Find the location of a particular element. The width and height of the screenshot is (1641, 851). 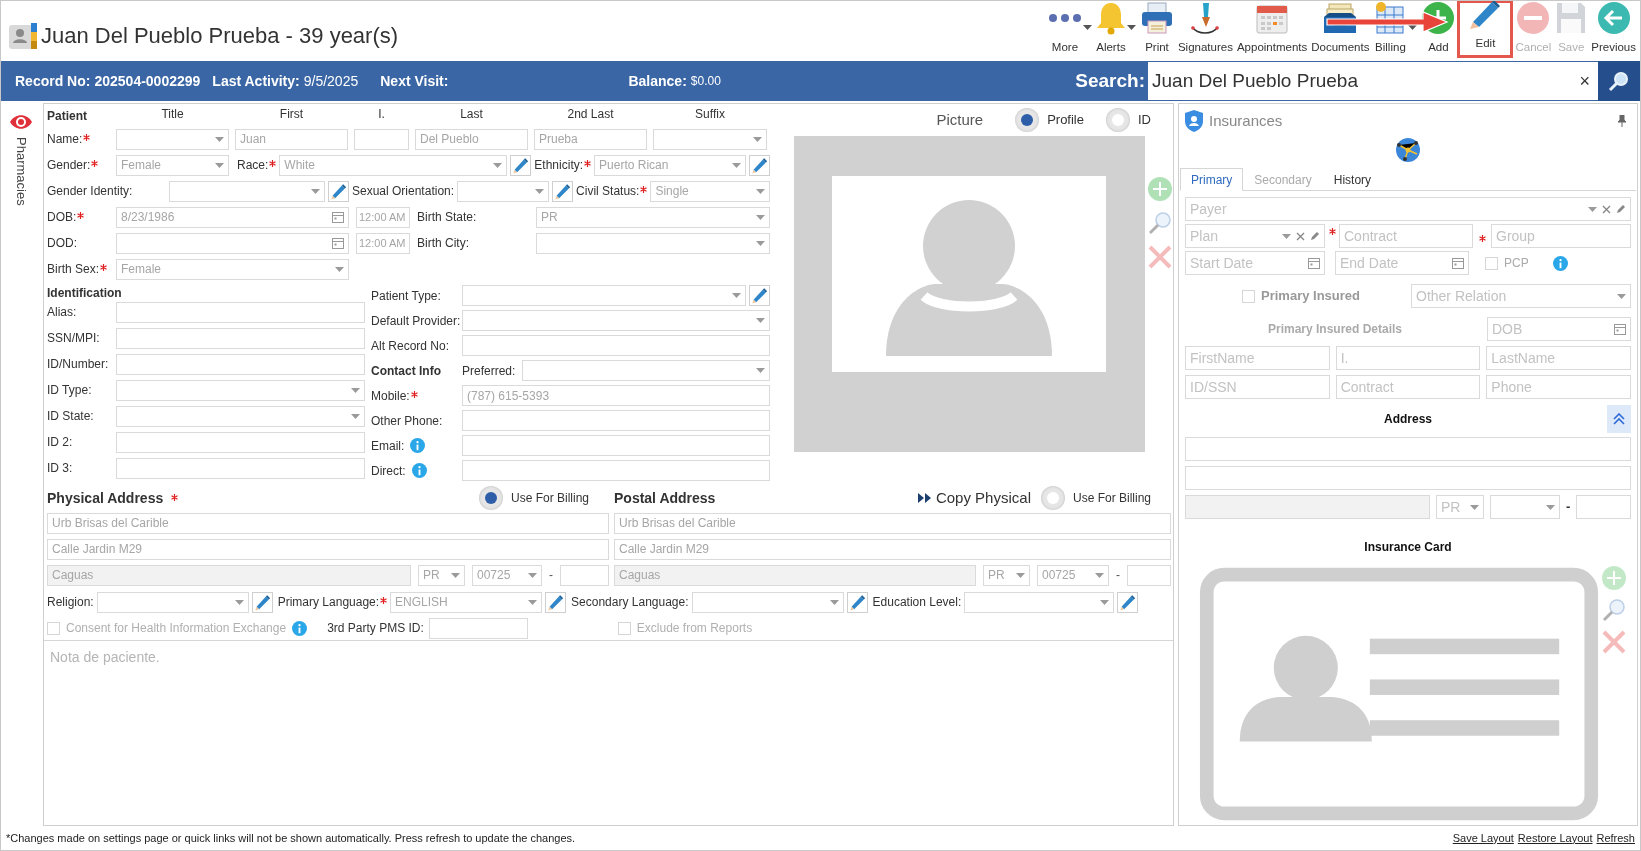

dropdown-field: Plan is located at coordinates (1255, 236).